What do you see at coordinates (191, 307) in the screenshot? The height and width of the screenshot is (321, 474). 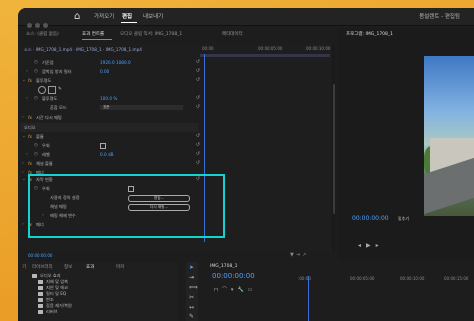 I see `slip-icon: ↔` at bounding box center [191, 307].